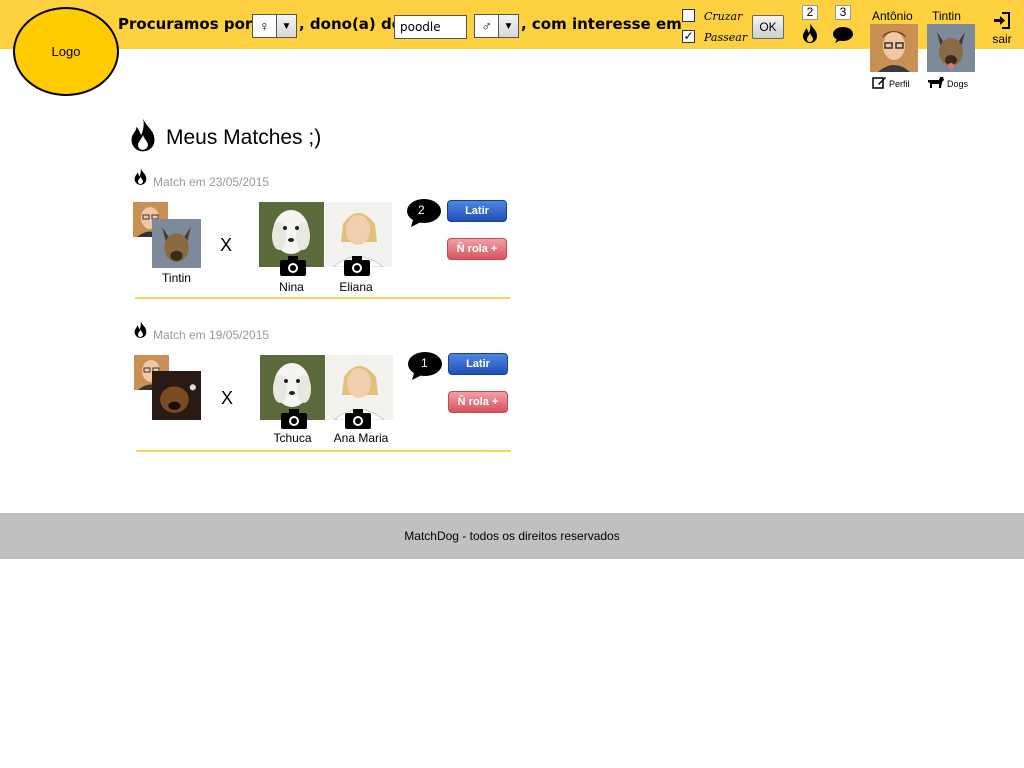 This screenshot has width=1024, height=768. I want to click on footer-text: MatchDog - todos os direitos reservados, so click(512, 536).